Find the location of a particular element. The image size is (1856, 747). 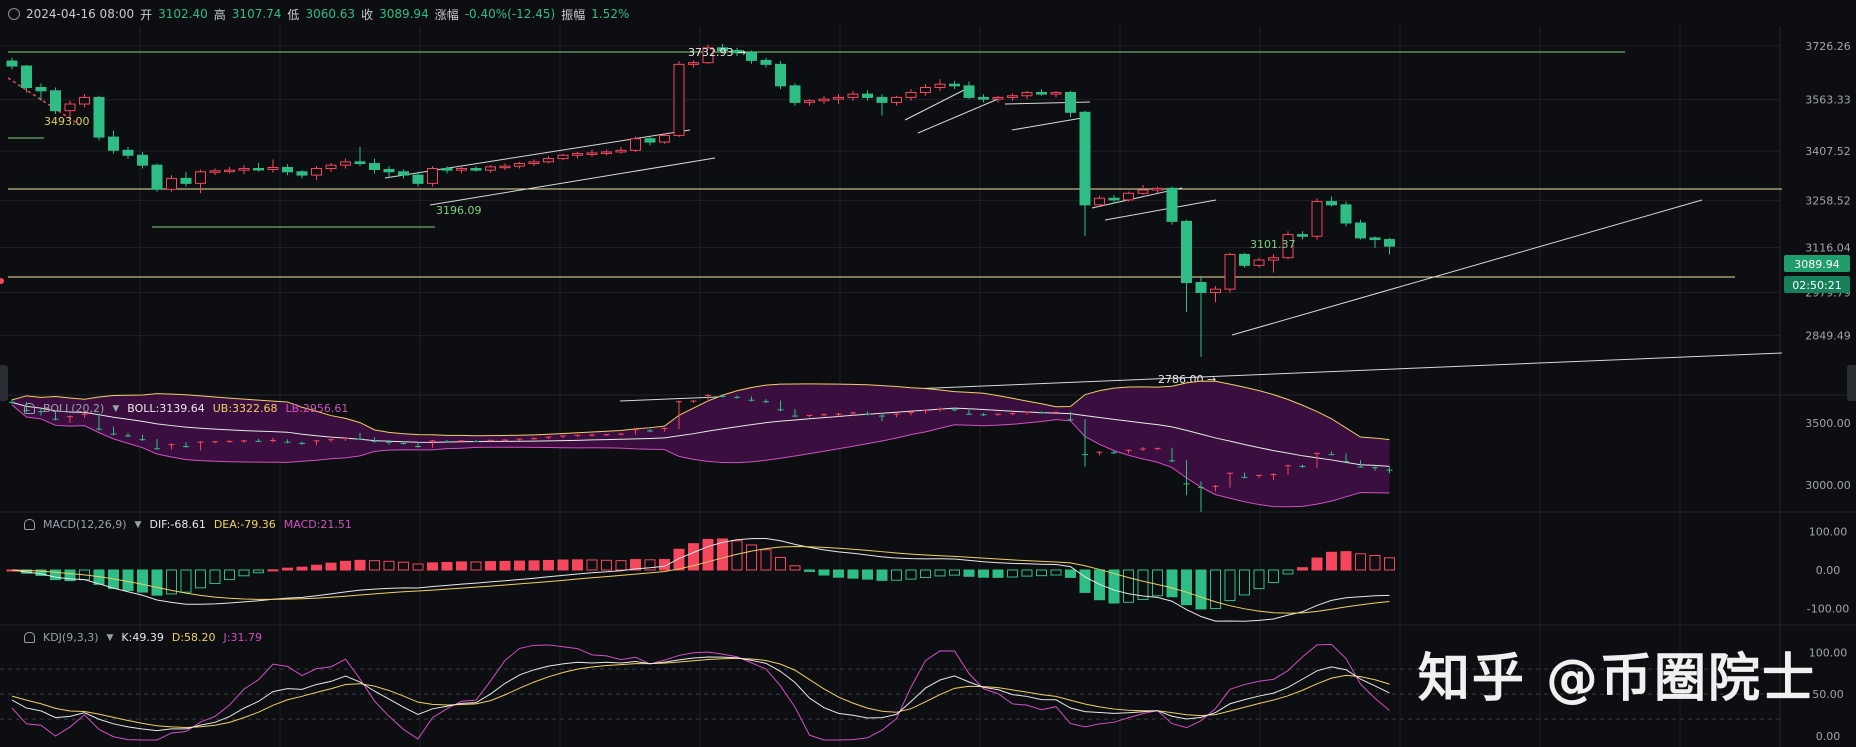

annotation-3196: 3196.09 is located at coordinates (459, 210).